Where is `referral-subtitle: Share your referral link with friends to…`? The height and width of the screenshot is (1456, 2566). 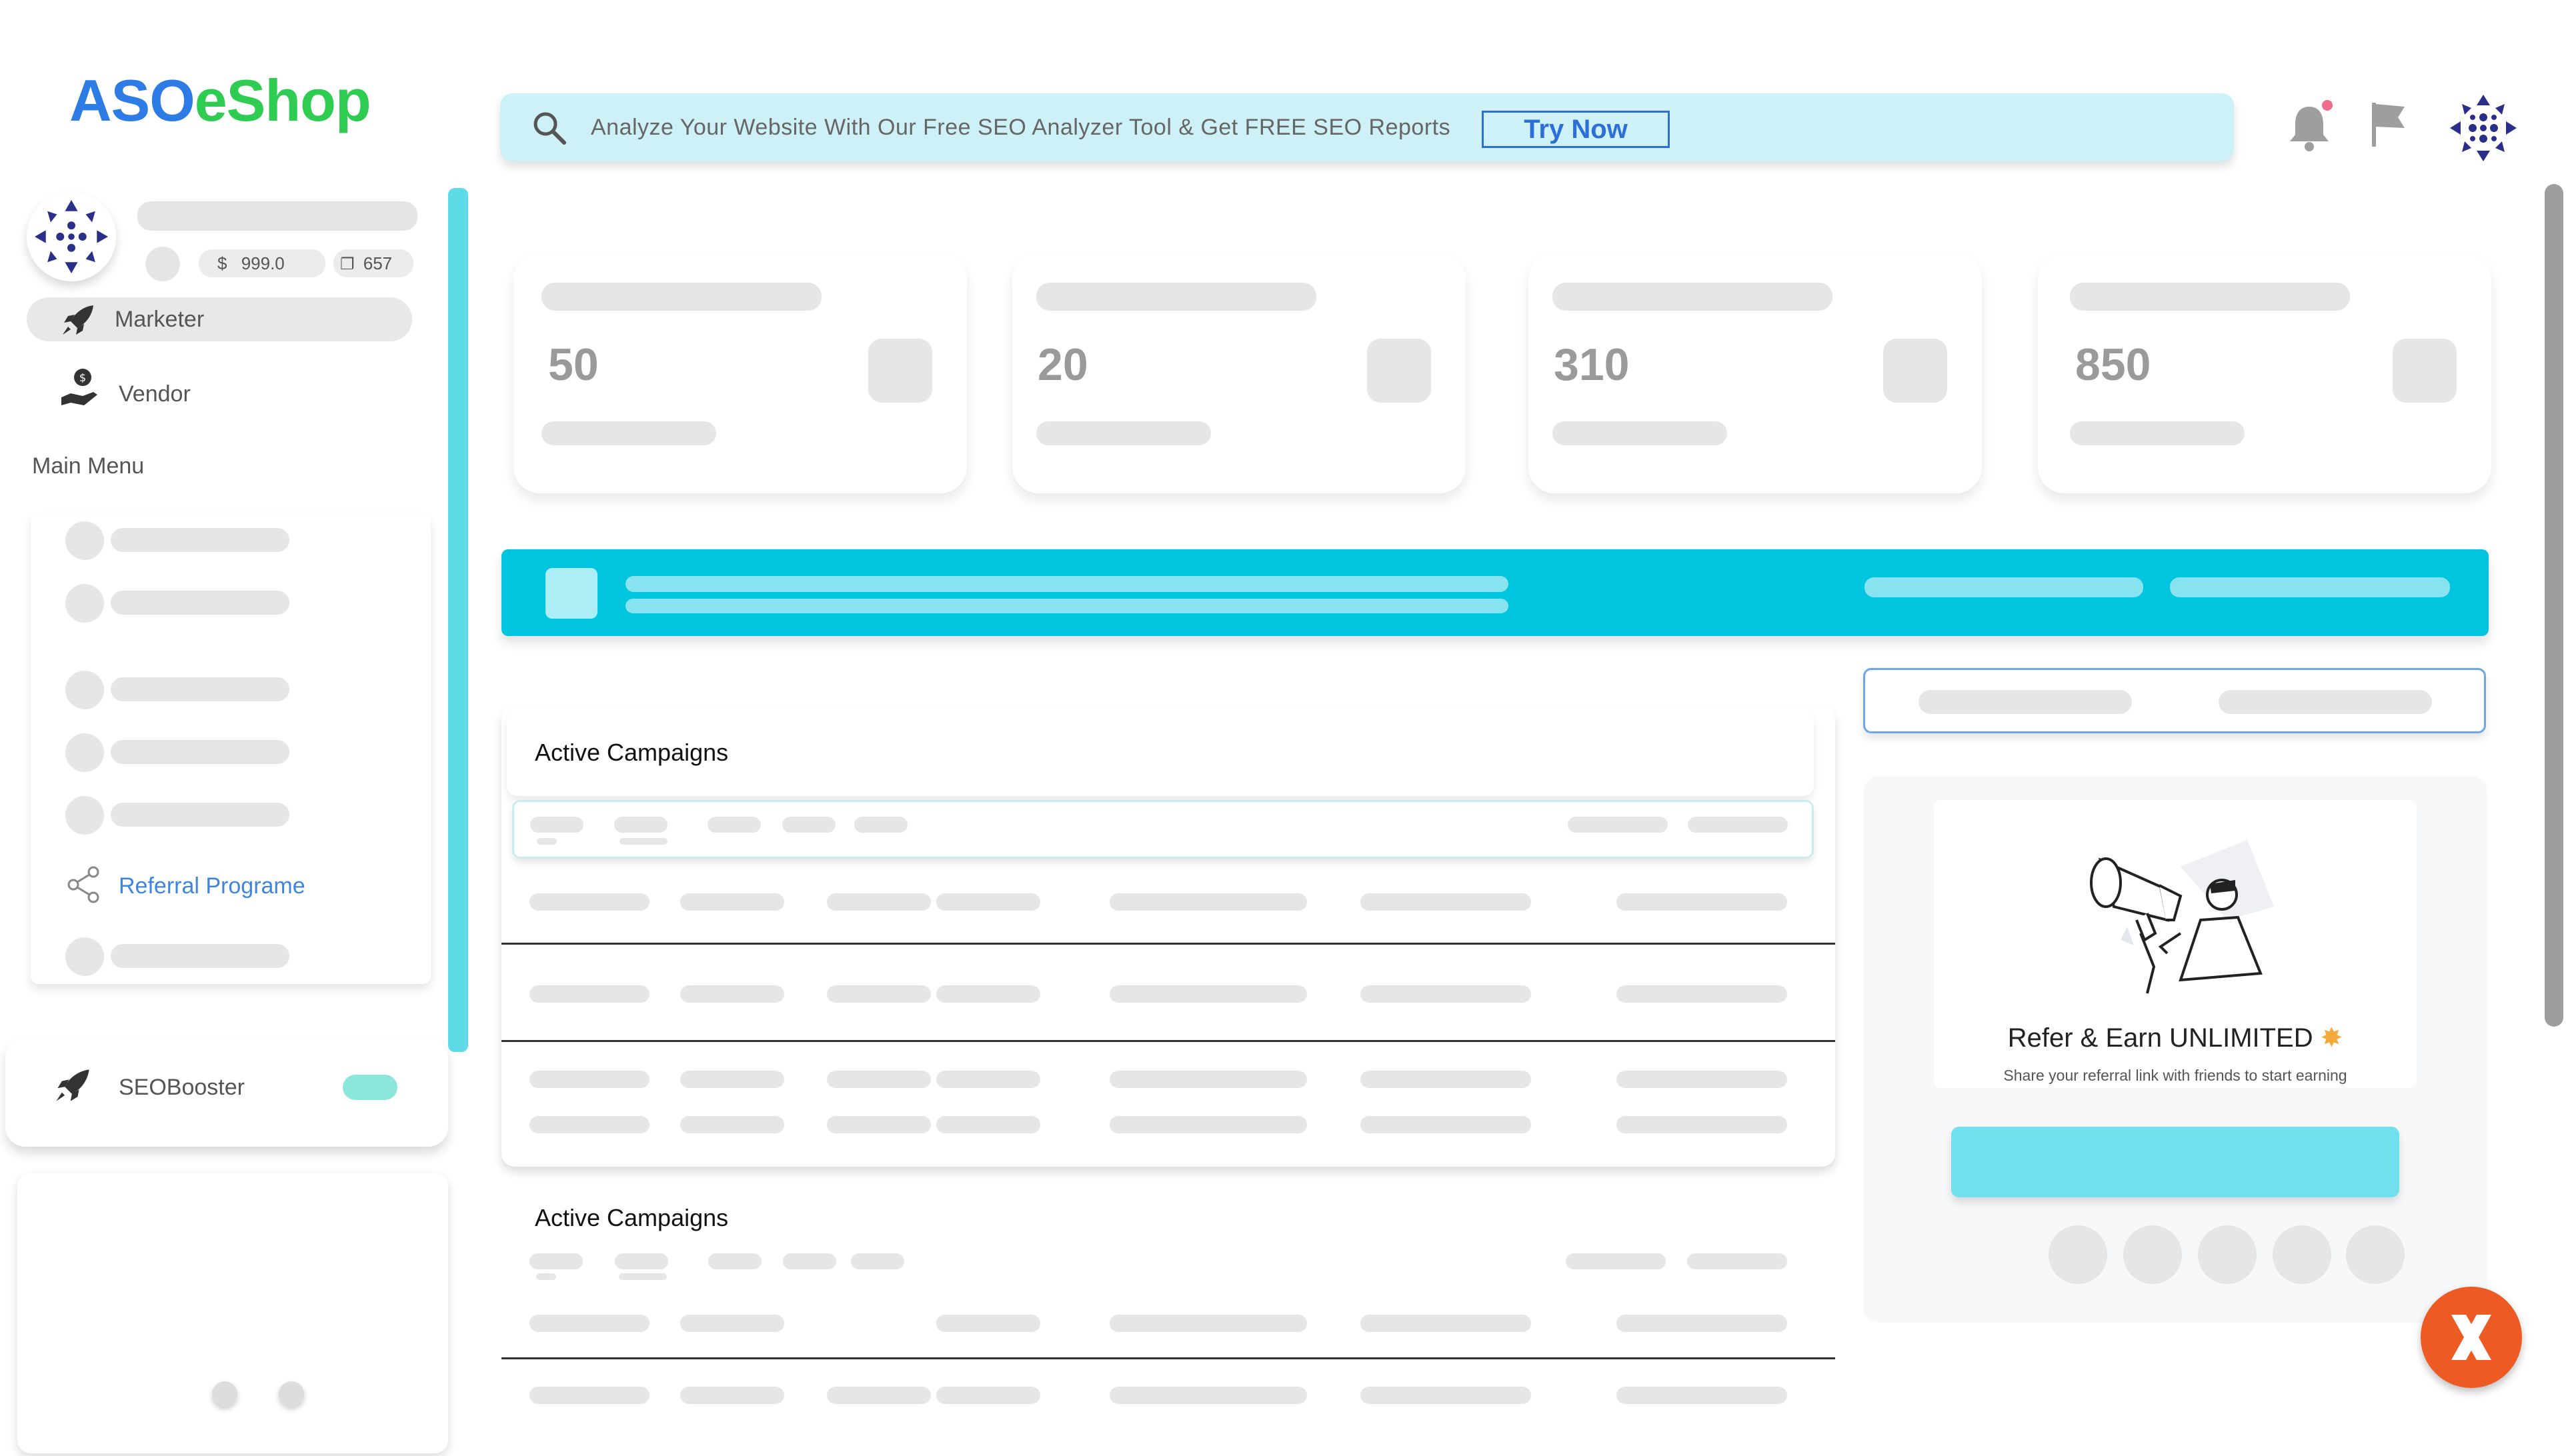 referral-subtitle: Share your referral link with friends to… is located at coordinates (2175, 1075).